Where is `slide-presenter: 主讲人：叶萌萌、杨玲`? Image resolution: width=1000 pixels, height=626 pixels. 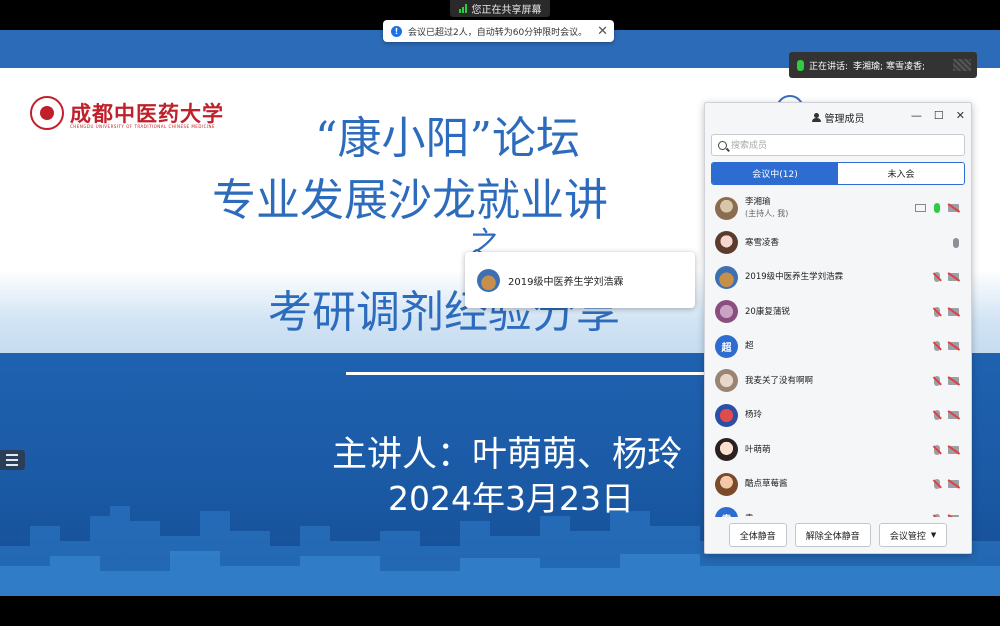 slide-presenter: 主讲人：叶萌萌、杨玲 is located at coordinates (507, 455).